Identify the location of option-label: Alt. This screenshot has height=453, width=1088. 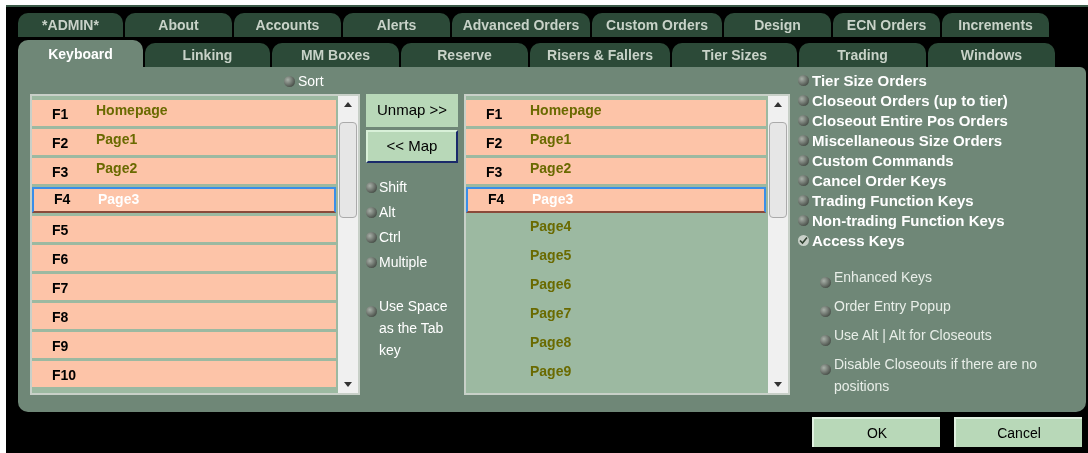
(387, 212).